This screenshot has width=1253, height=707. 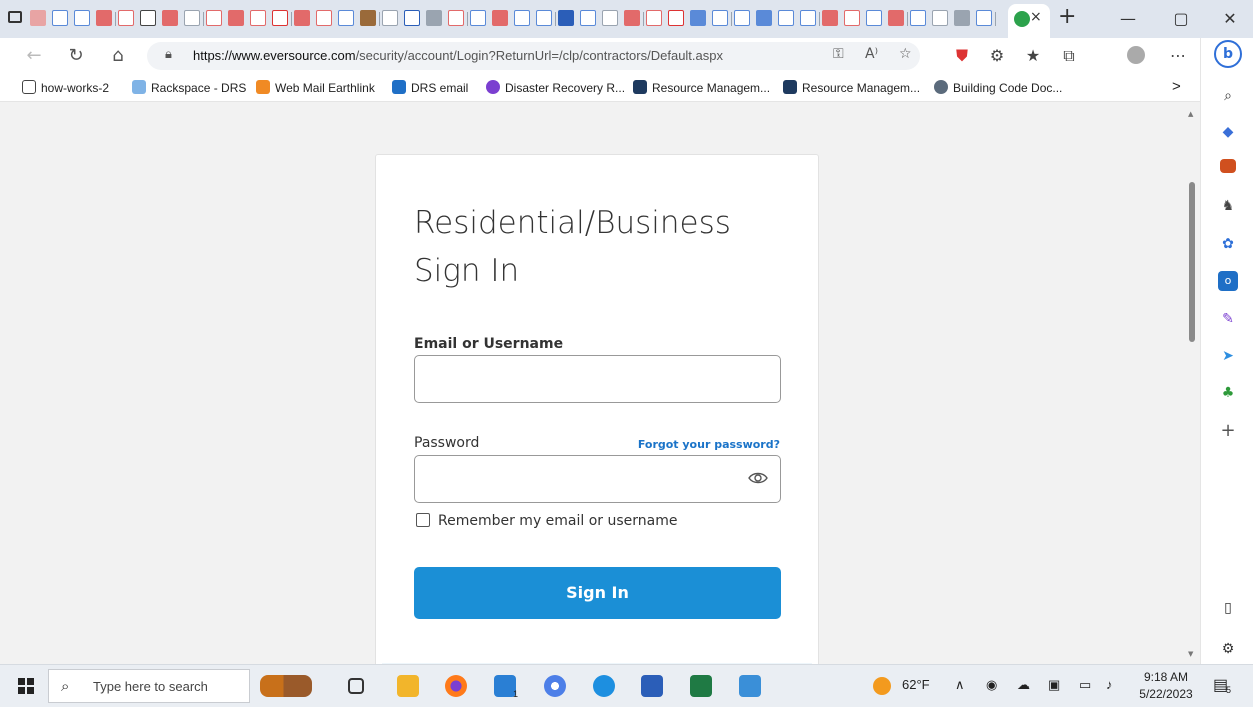 What do you see at coordinates (1228, 206) in the screenshot?
I see `games-icon: ♞` at bounding box center [1228, 206].